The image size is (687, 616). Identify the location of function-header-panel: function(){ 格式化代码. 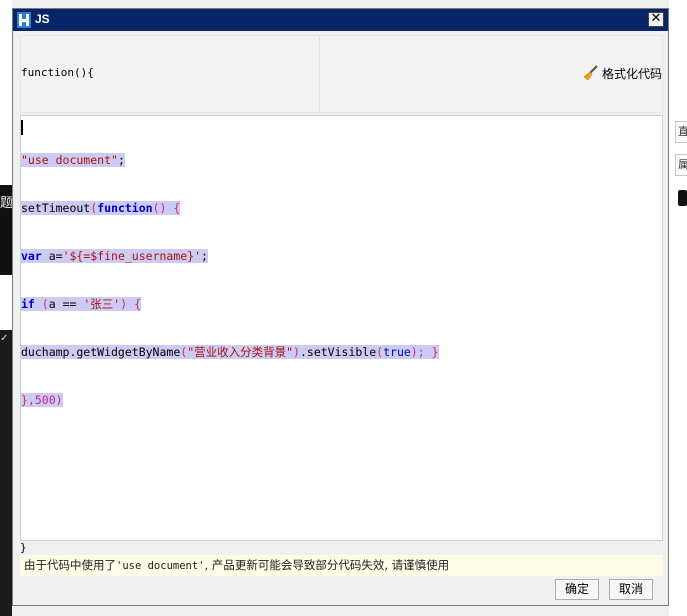
(341, 74).